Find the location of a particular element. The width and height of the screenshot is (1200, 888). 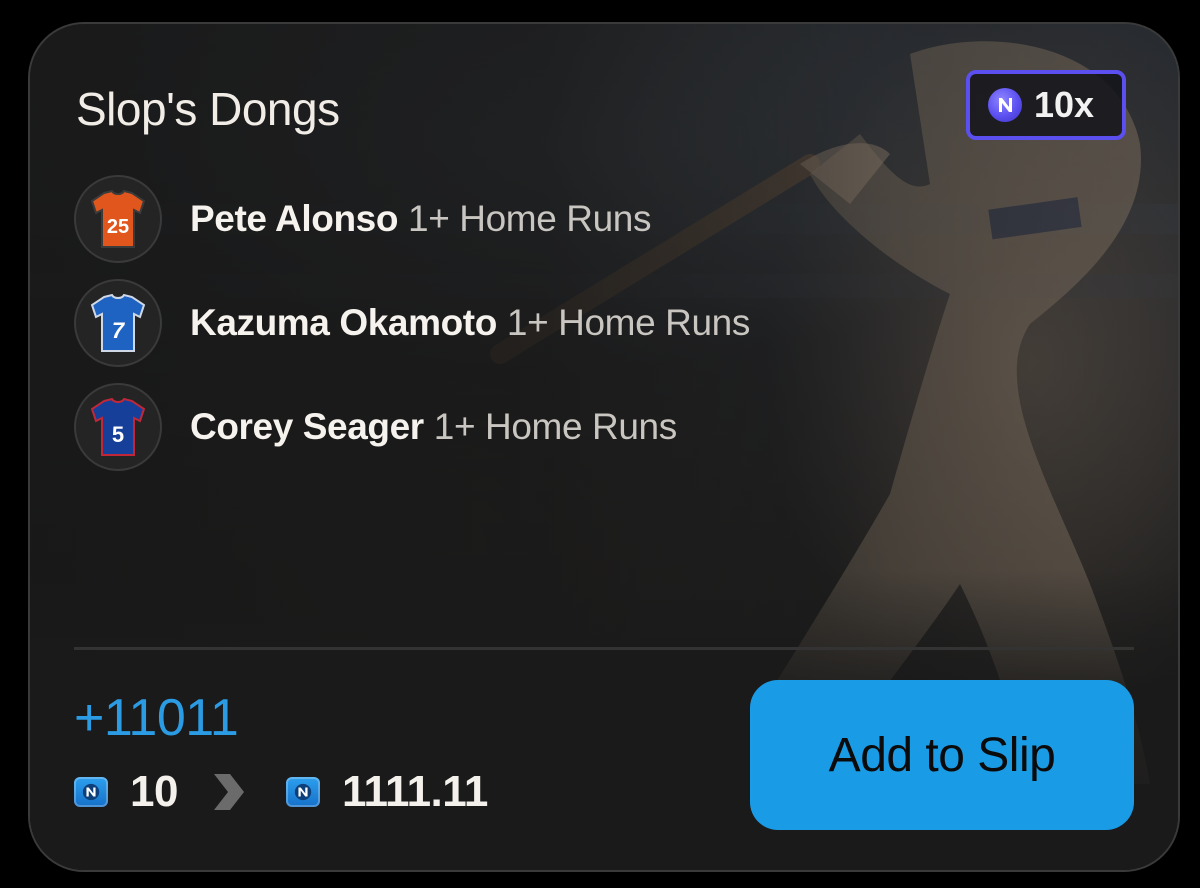

leg-text: Kazuma Okamoto 1+ Home Runs is located at coordinates (470, 323).